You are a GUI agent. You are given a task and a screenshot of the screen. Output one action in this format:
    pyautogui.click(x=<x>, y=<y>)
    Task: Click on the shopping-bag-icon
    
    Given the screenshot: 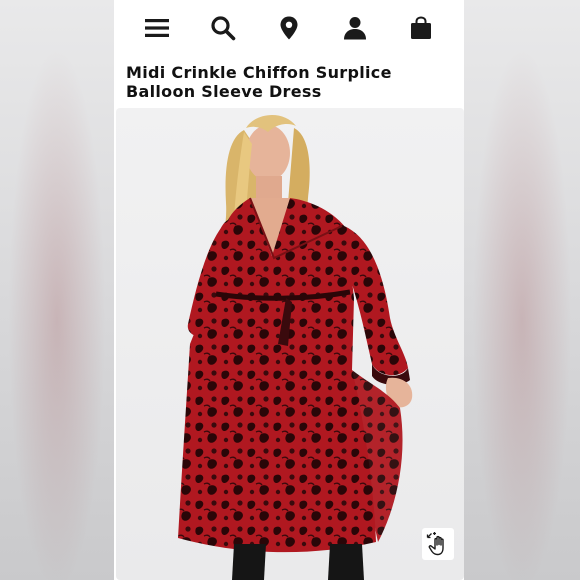 What is the action you would take?
    pyautogui.click(x=421, y=28)
    